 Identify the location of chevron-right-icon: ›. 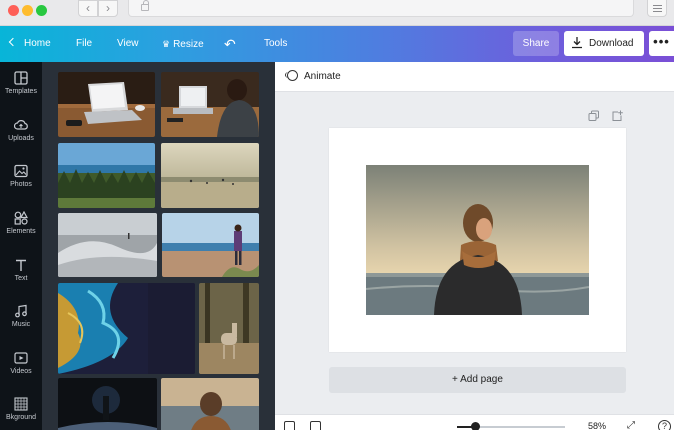
(108, 8).